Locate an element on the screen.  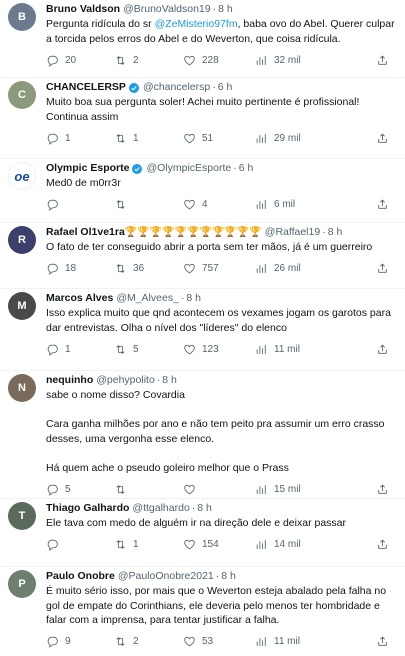
view-count: 32 mil is located at coordinates (287, 60).